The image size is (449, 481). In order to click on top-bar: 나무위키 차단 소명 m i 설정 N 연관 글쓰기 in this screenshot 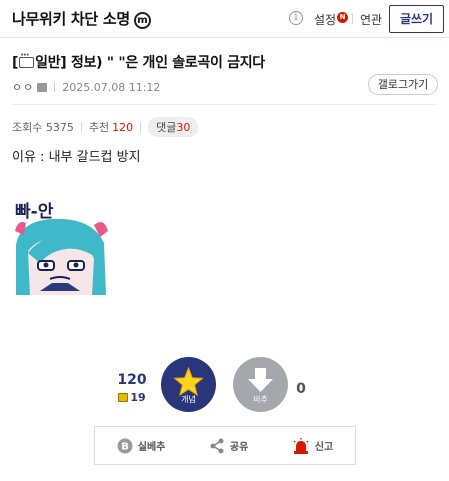, I will do `click(224, 19)`.